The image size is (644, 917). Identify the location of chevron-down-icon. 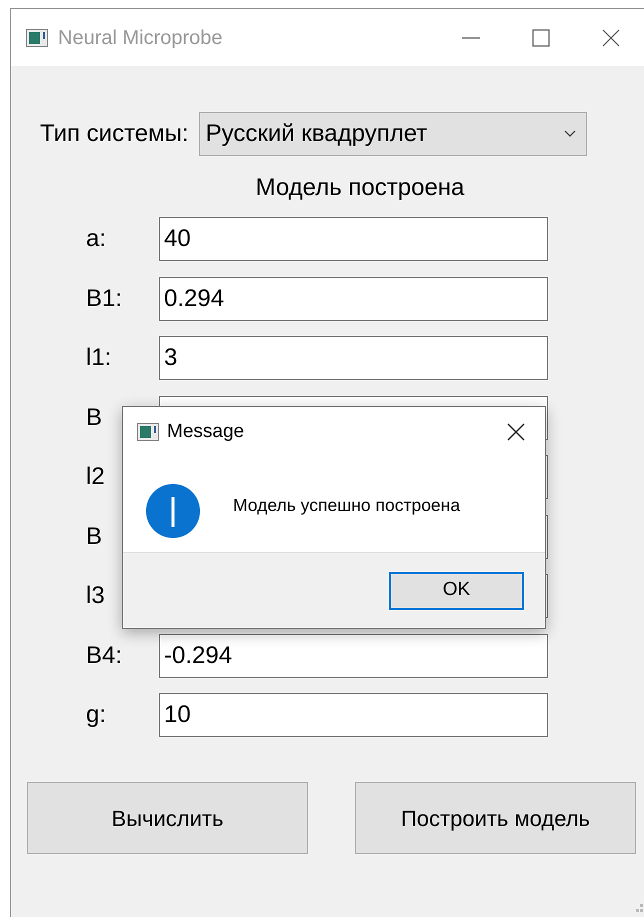
(570, 134).